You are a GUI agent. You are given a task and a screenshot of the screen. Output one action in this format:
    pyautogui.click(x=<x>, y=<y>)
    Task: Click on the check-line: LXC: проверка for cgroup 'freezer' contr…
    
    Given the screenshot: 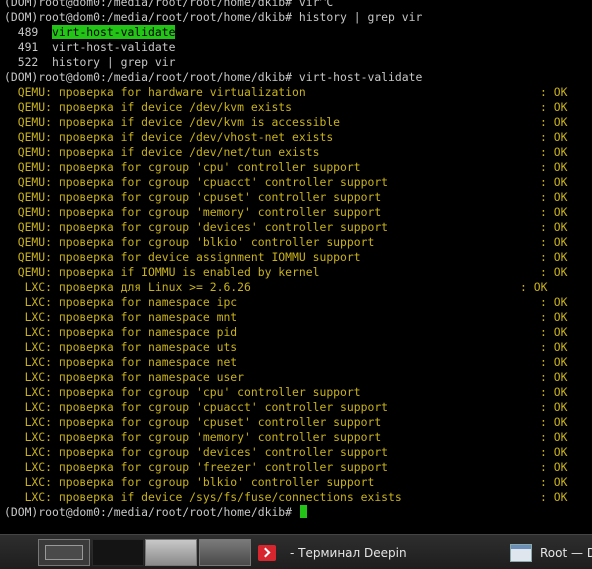 What is the action you would take?
    pyautogui.click(x=196, y=467)
    